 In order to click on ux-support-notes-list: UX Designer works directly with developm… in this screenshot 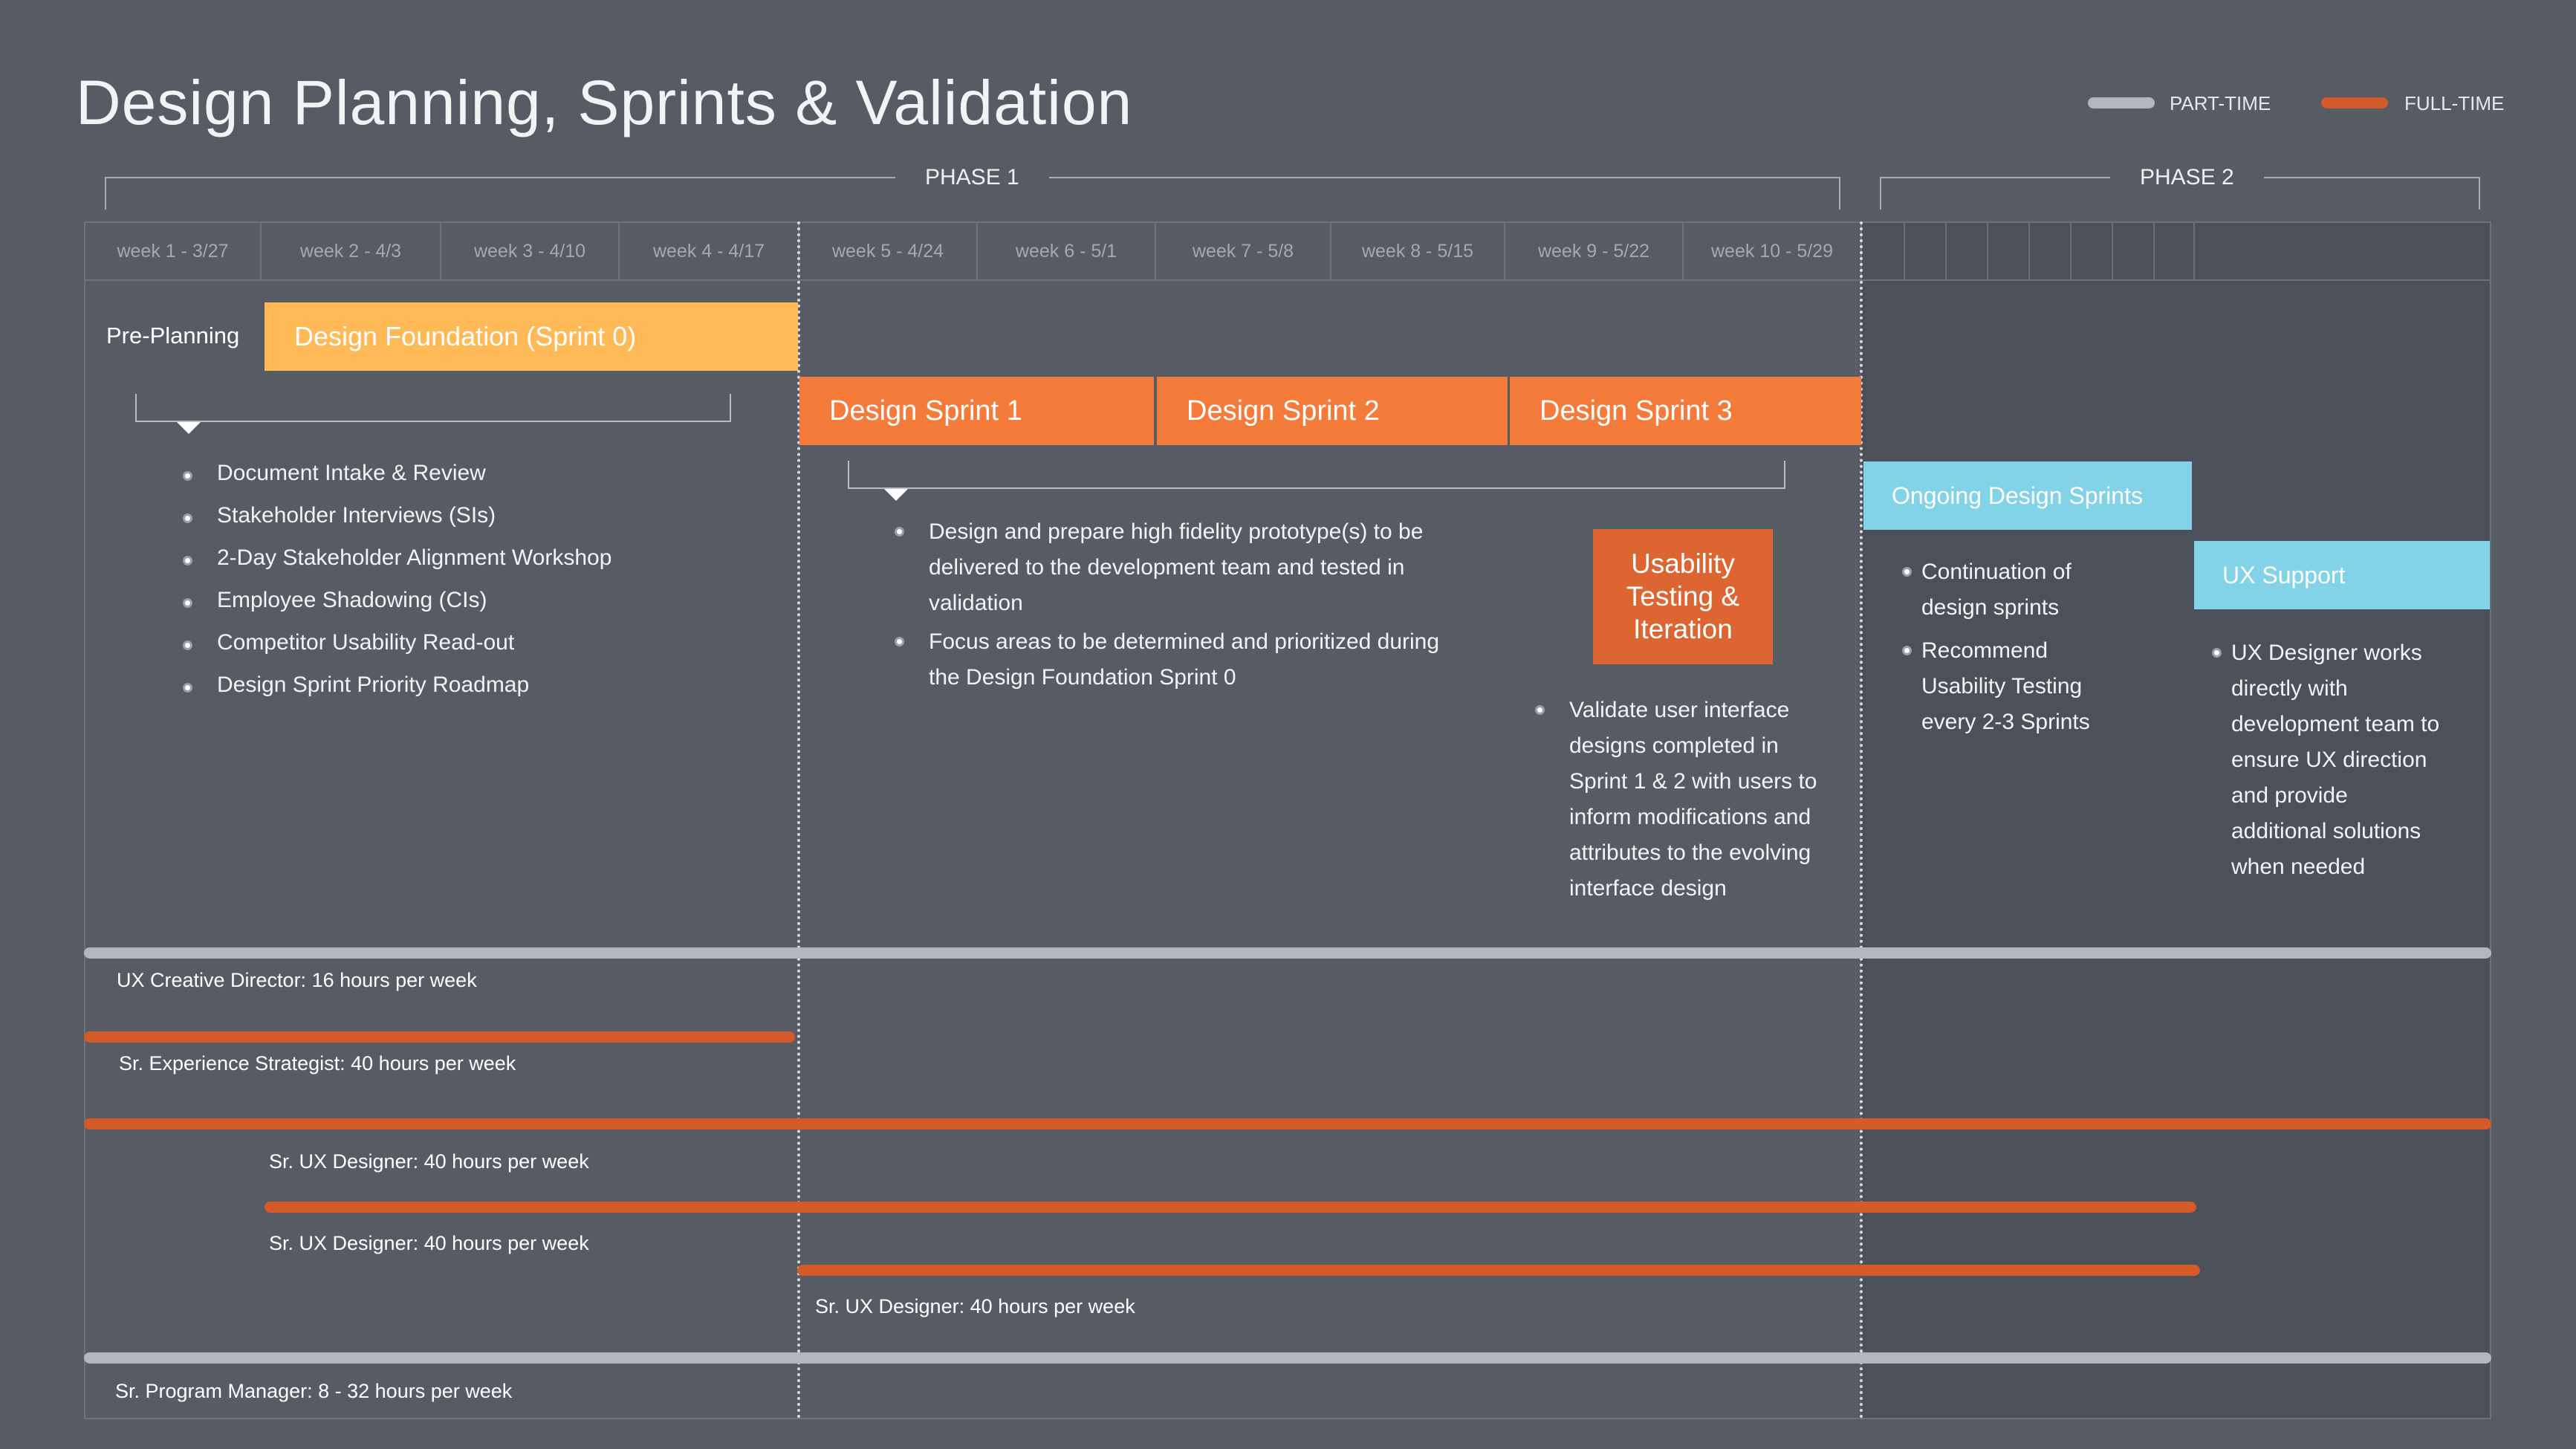, I will do `click(2333, 760)`.